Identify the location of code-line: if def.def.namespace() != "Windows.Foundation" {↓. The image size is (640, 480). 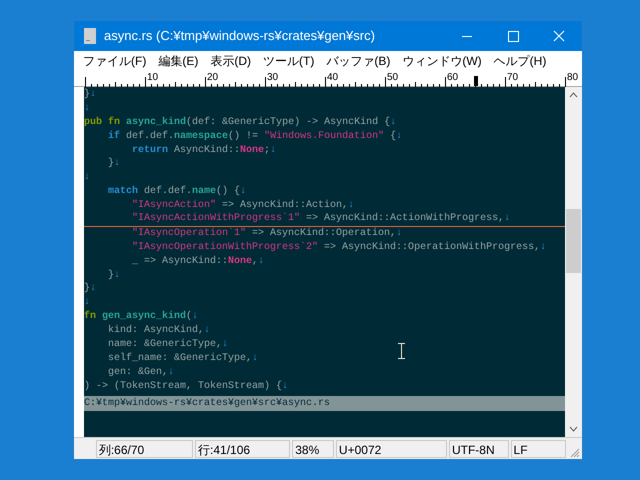
(254, 137).